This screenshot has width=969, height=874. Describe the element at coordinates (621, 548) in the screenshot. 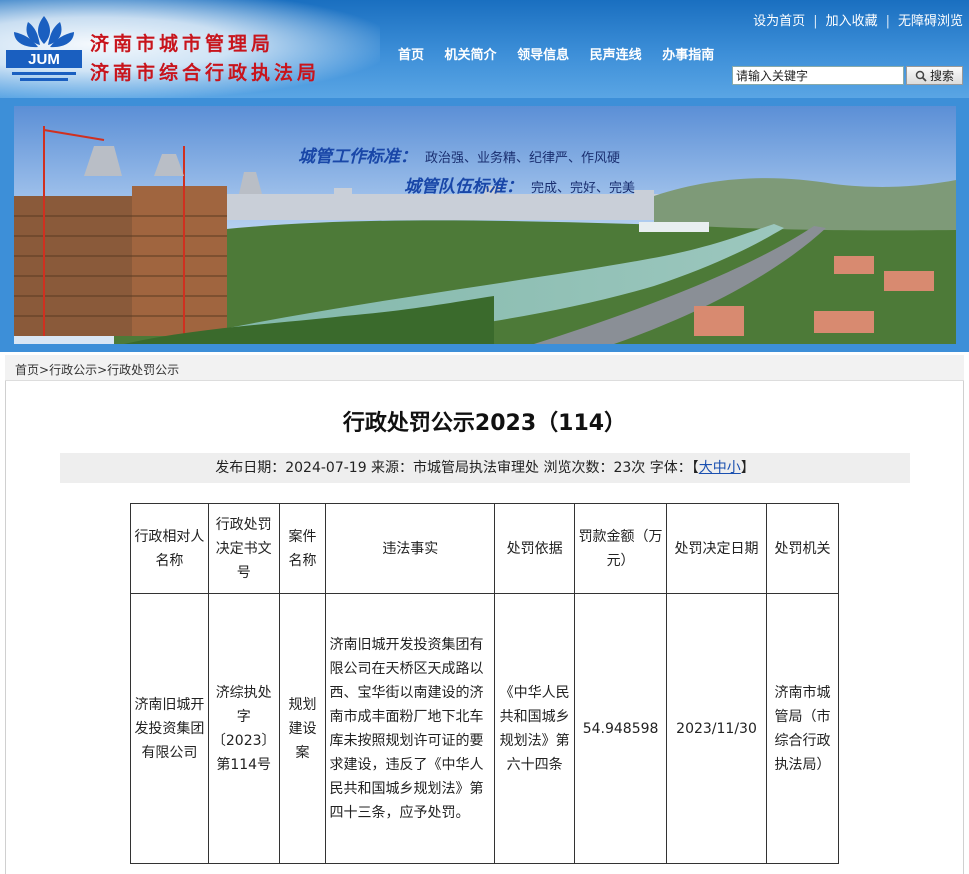

I see `table-header-cell: 罚款金额（万元）` at that location.